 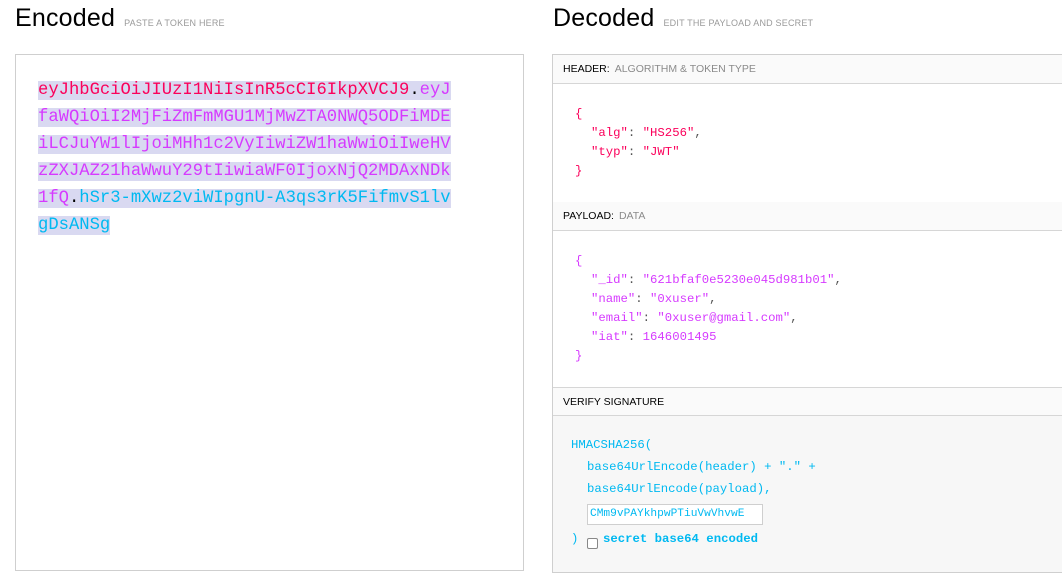 What do you see at coordinates (120, 18) in the screenshot?
I see `encoded-title-group: Encoded PASTE A TOKEN HERE` at bounding box center [120, 18].